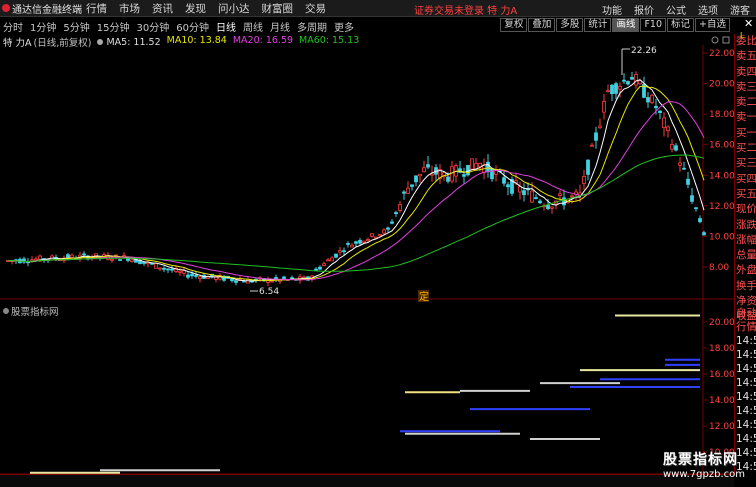 This screenshot has width=756, height=487. I want to click on quote-row: 买五, so click(745, 194).